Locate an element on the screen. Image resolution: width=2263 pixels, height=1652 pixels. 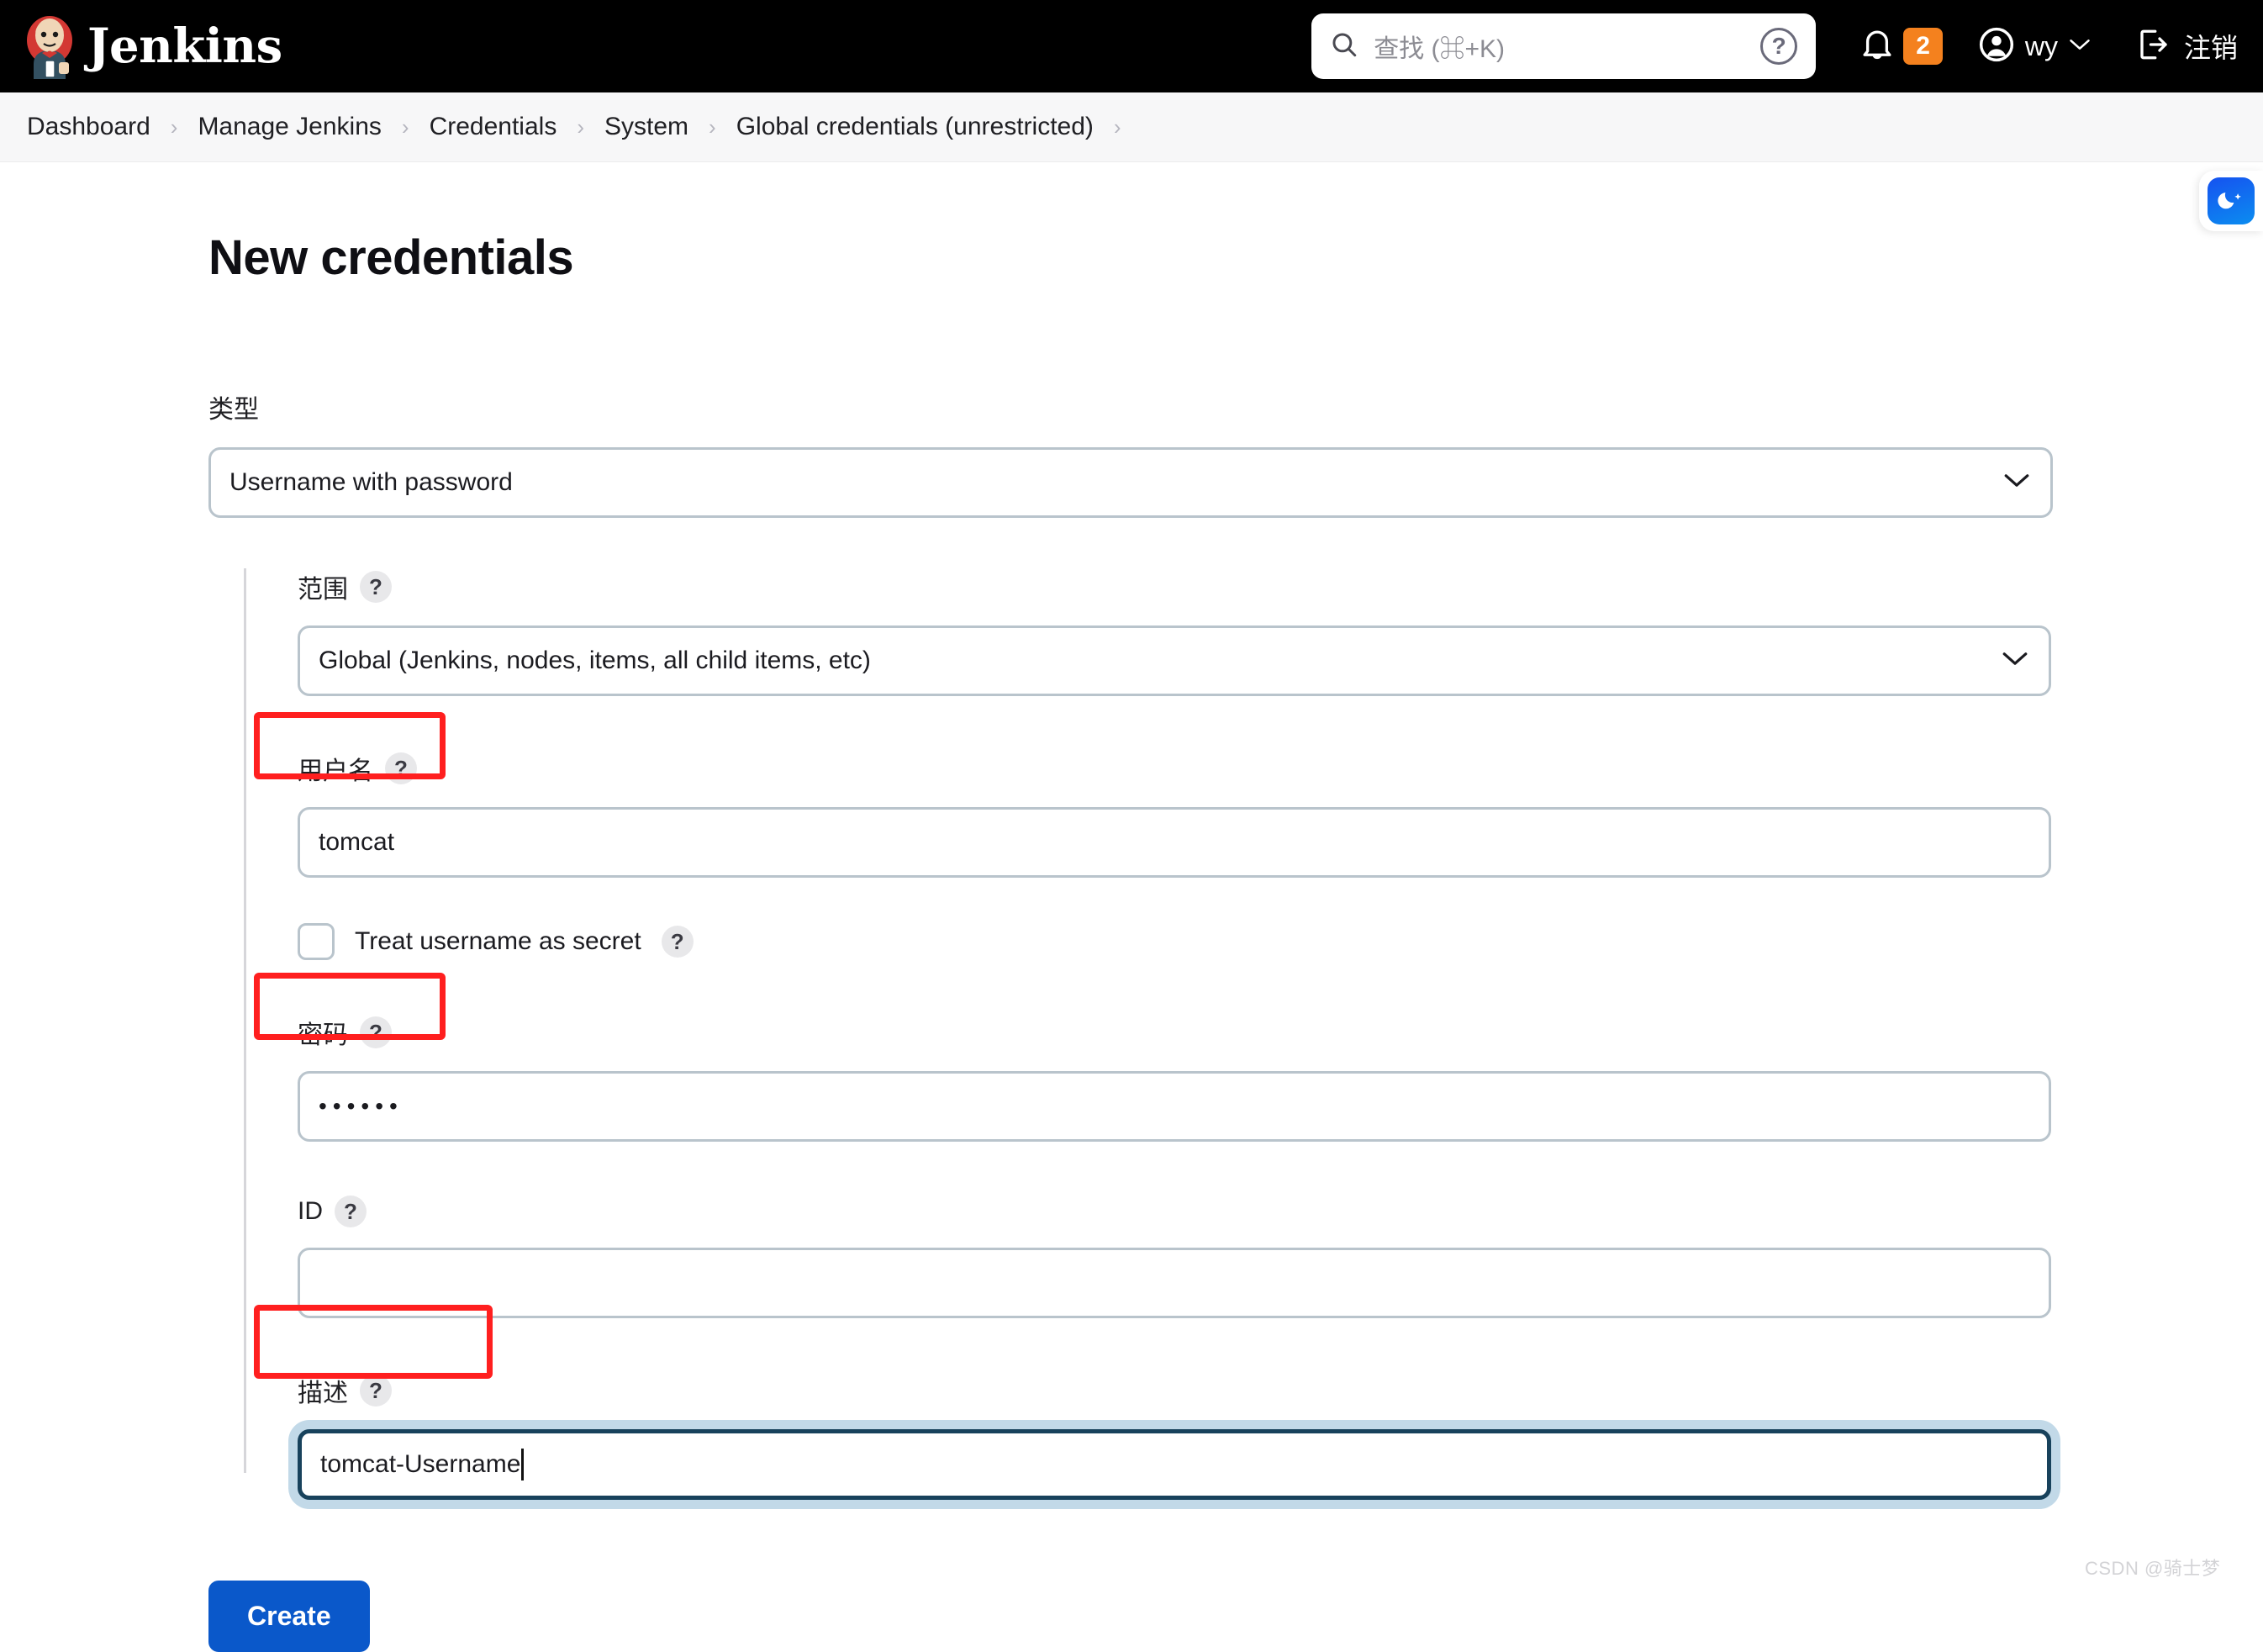
top-navigation-bar: Jenkins 查找 (⌘+K) ? 2 wy 注销 is located at coordinates (1131, 46).